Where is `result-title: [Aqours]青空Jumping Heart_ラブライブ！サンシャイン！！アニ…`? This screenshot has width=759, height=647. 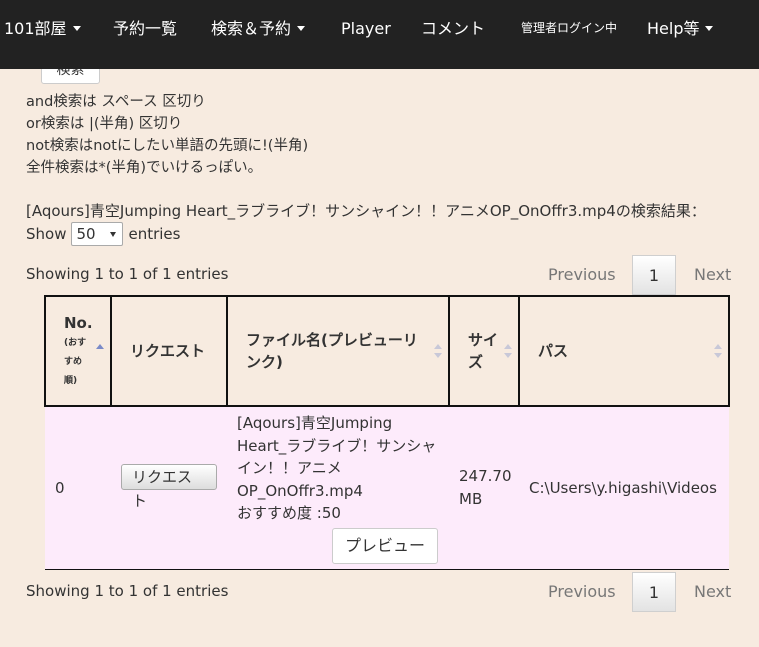
result-title: [Aqours]青空Jumping Heart_ラブライブ！サンシャイン！！アニ… is located at coordinates (366, 211).